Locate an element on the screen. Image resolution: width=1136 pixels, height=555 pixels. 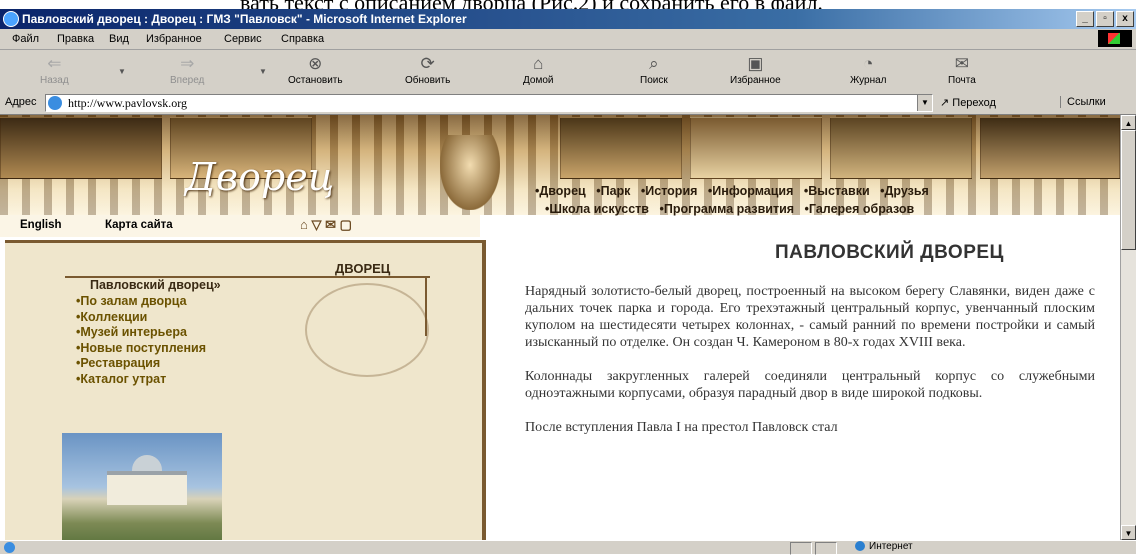
site-logo: Дворец is located at coordinates (259, 177).